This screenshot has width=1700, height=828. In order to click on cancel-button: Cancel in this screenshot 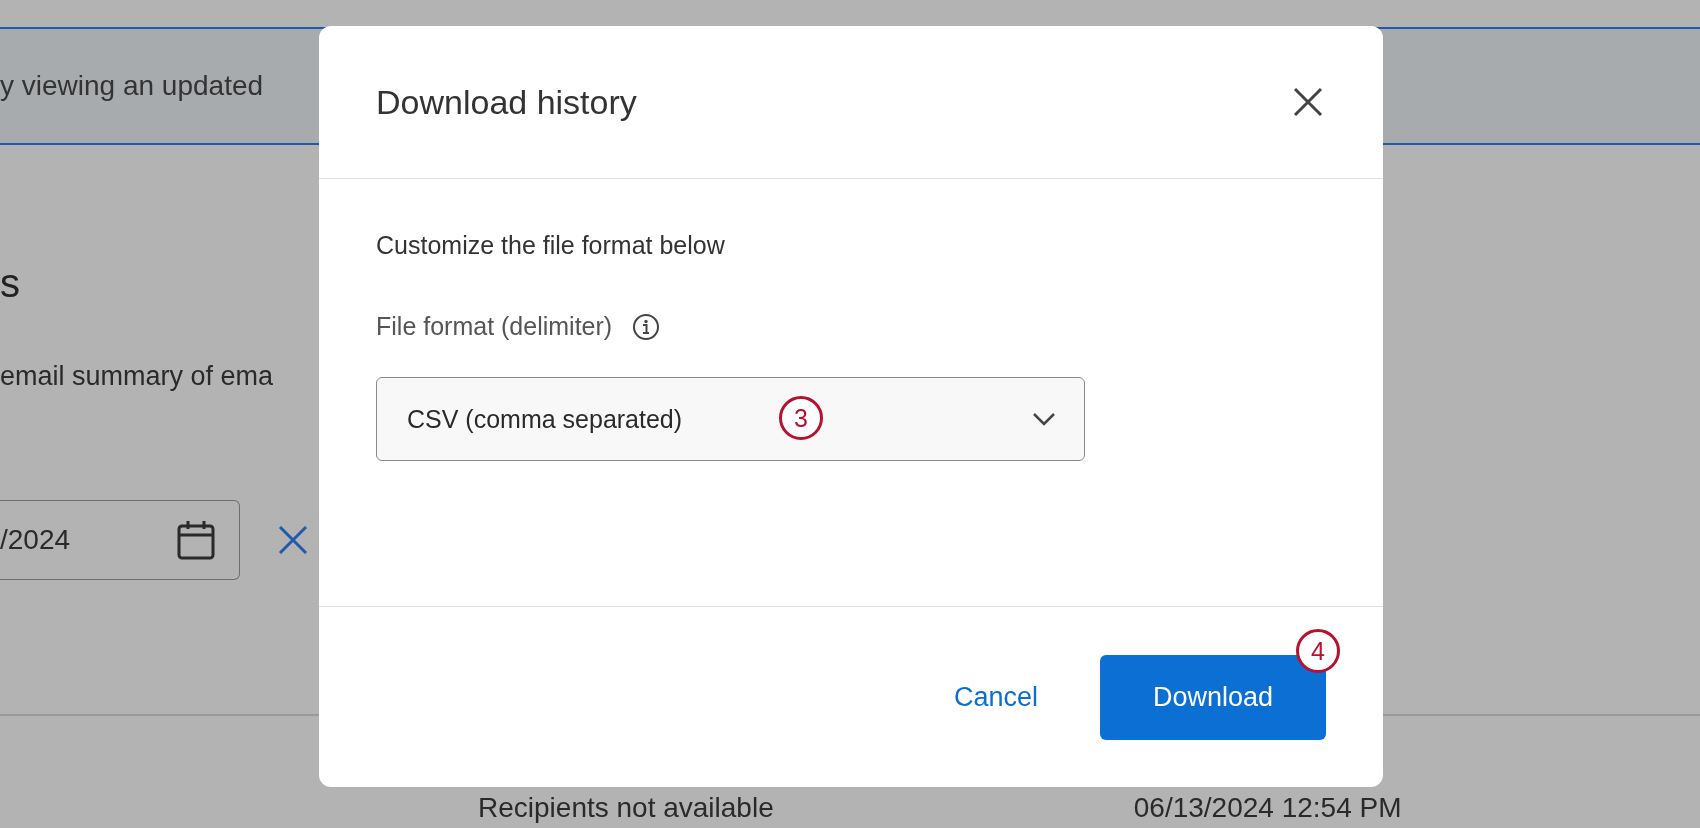, I will do `click(995, 697)`.